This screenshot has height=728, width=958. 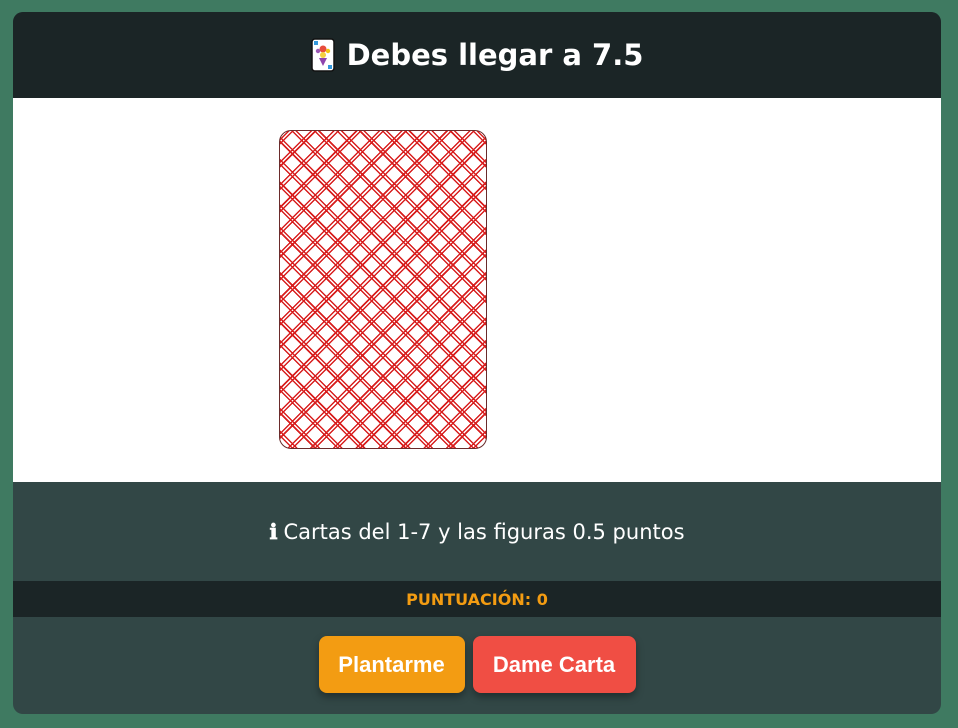 What do you see at coordinates (495, 55) in the screenshot?
I see `page-title: Debes llegar a 7.5` at bounding box center [495, 55].